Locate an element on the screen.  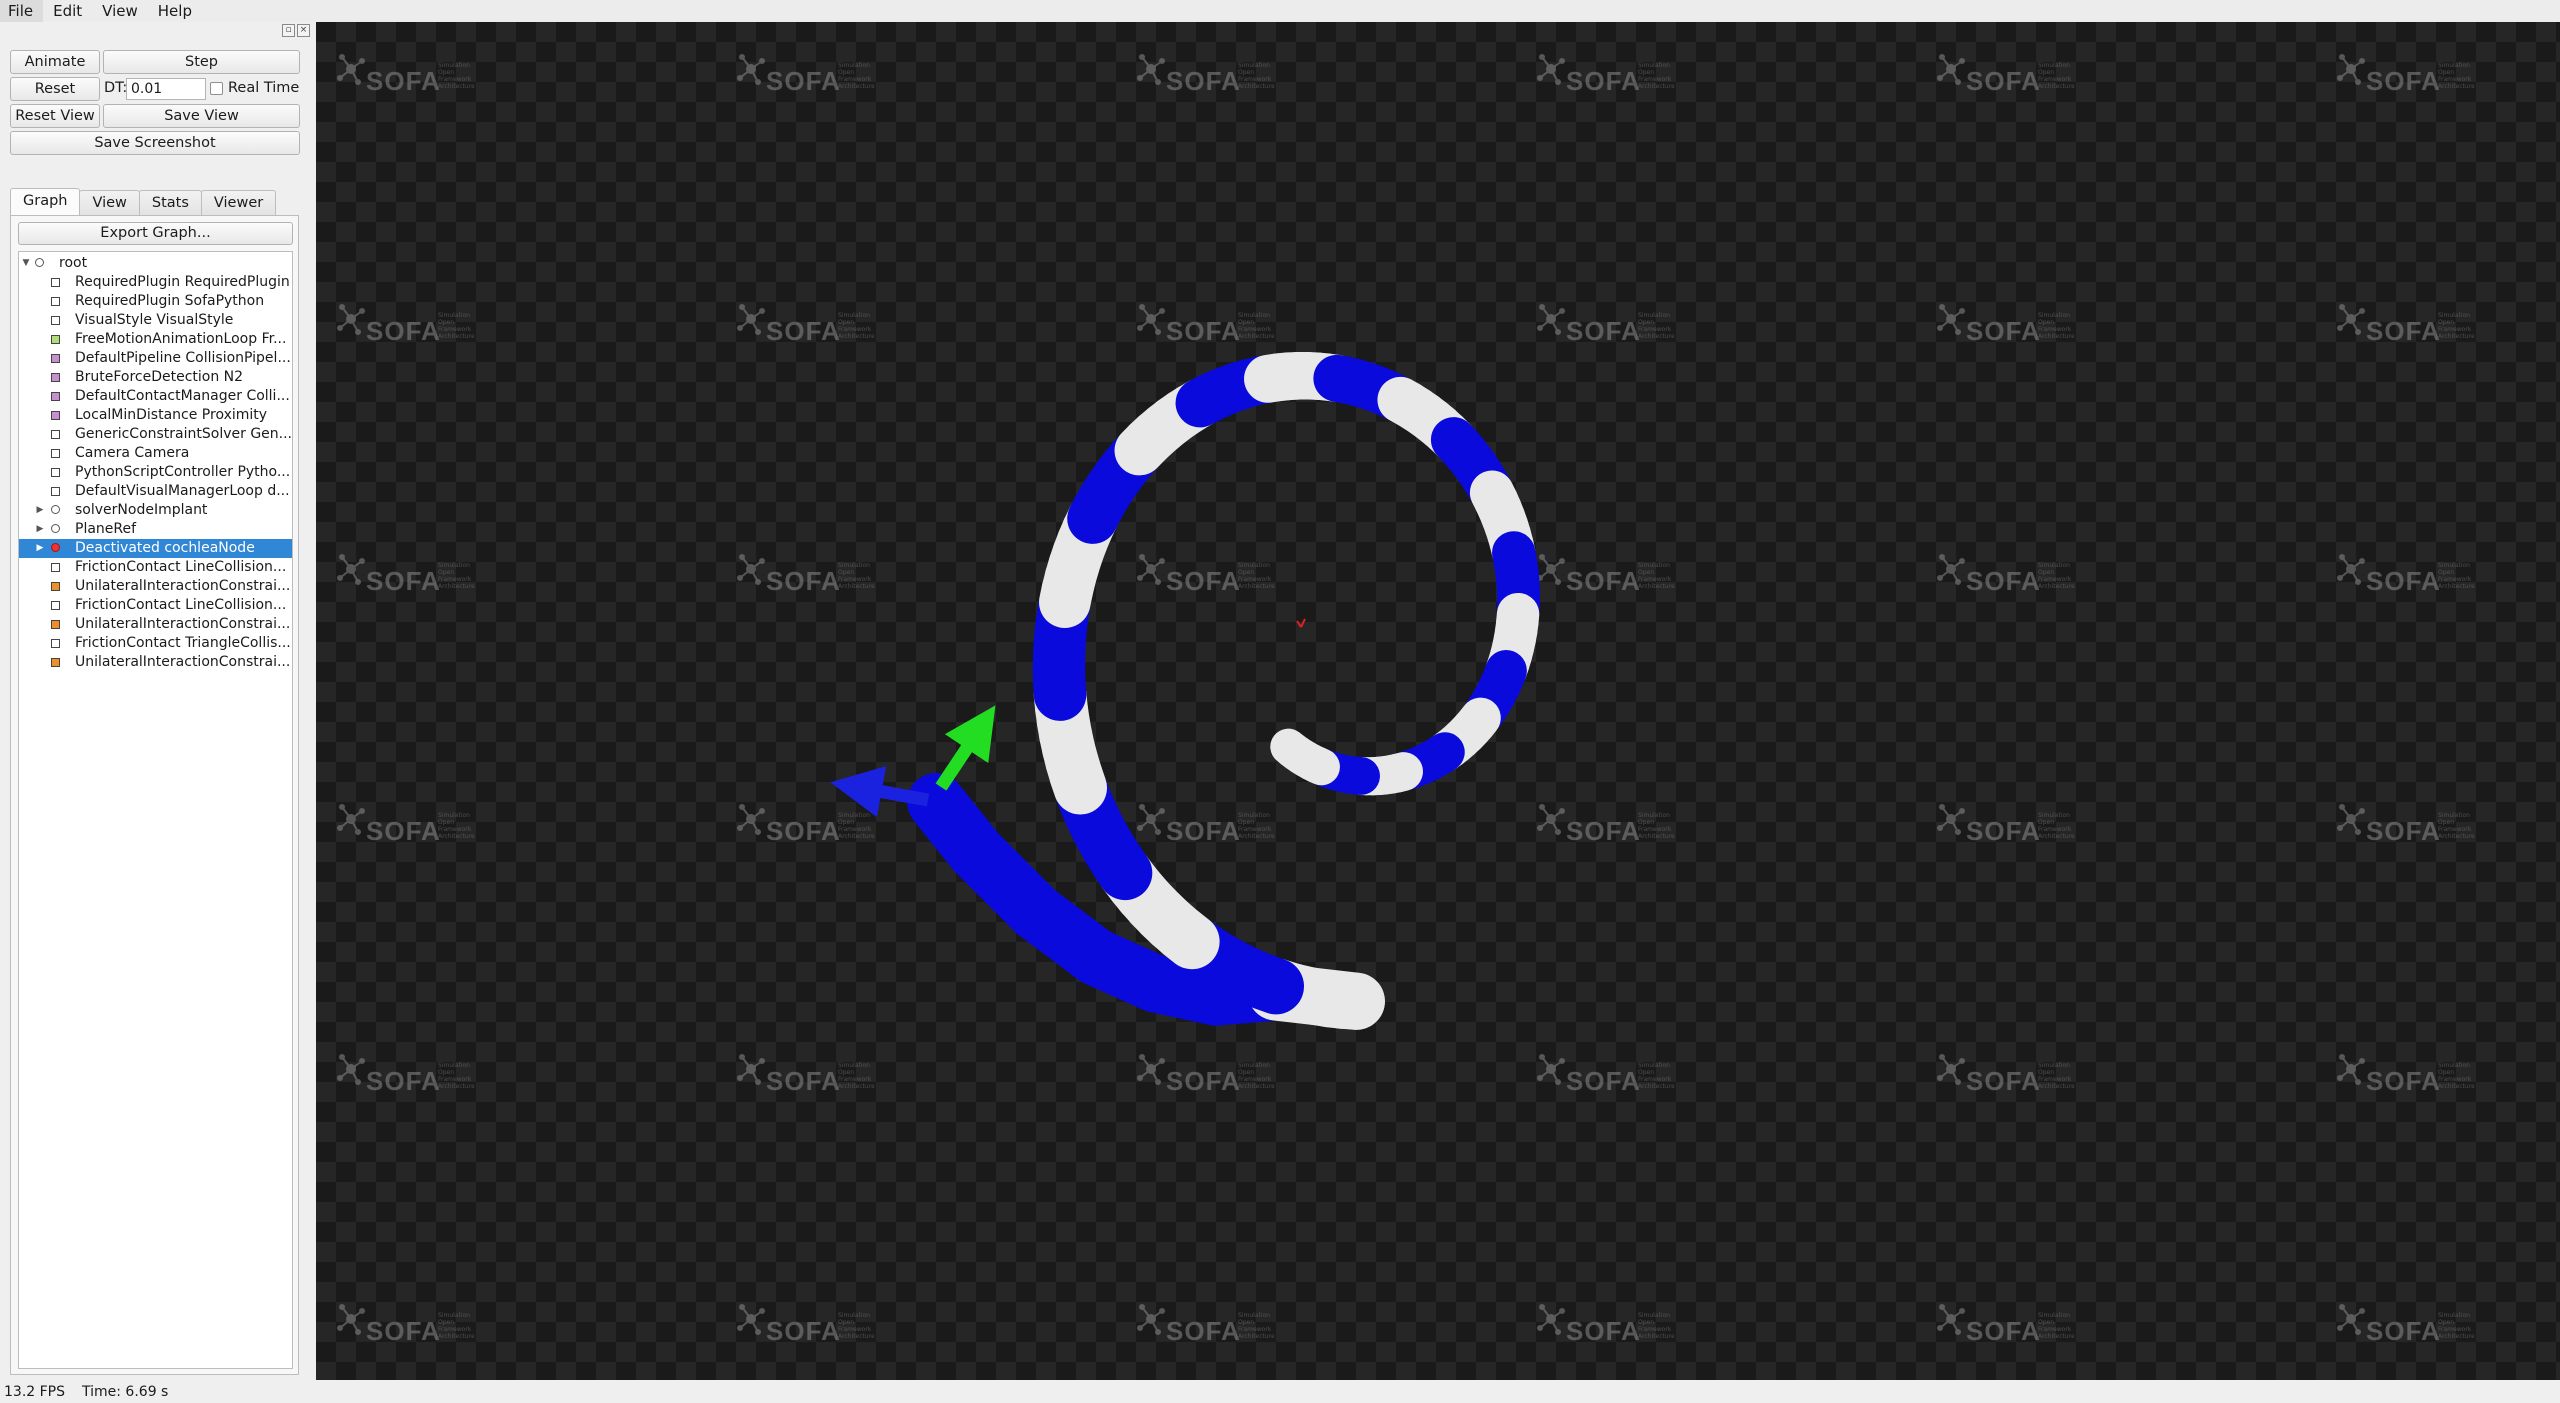
tree-component-label: Camera Camera is located at coordinates (132, 453).